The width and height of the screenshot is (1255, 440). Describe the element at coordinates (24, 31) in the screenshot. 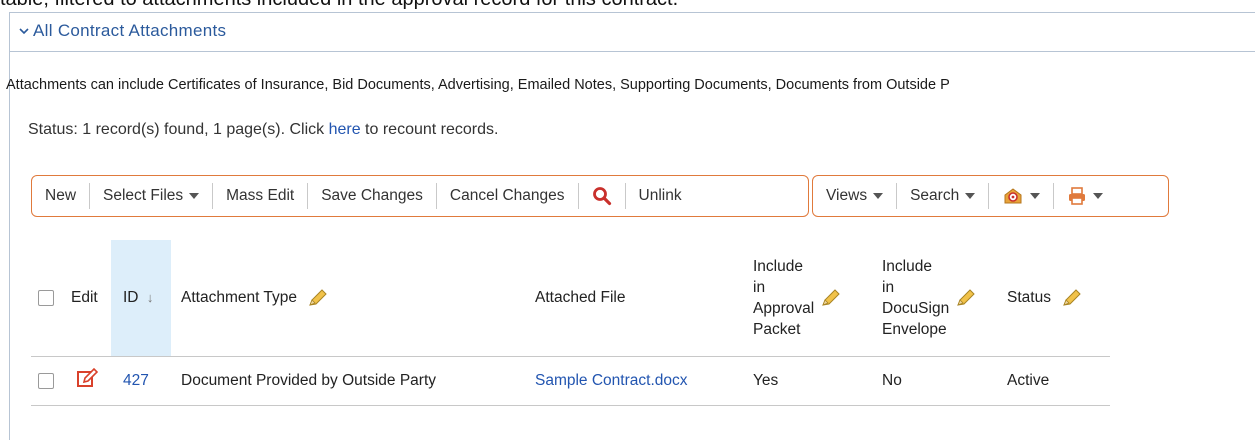

I see `chevron-down-icon` at that location.